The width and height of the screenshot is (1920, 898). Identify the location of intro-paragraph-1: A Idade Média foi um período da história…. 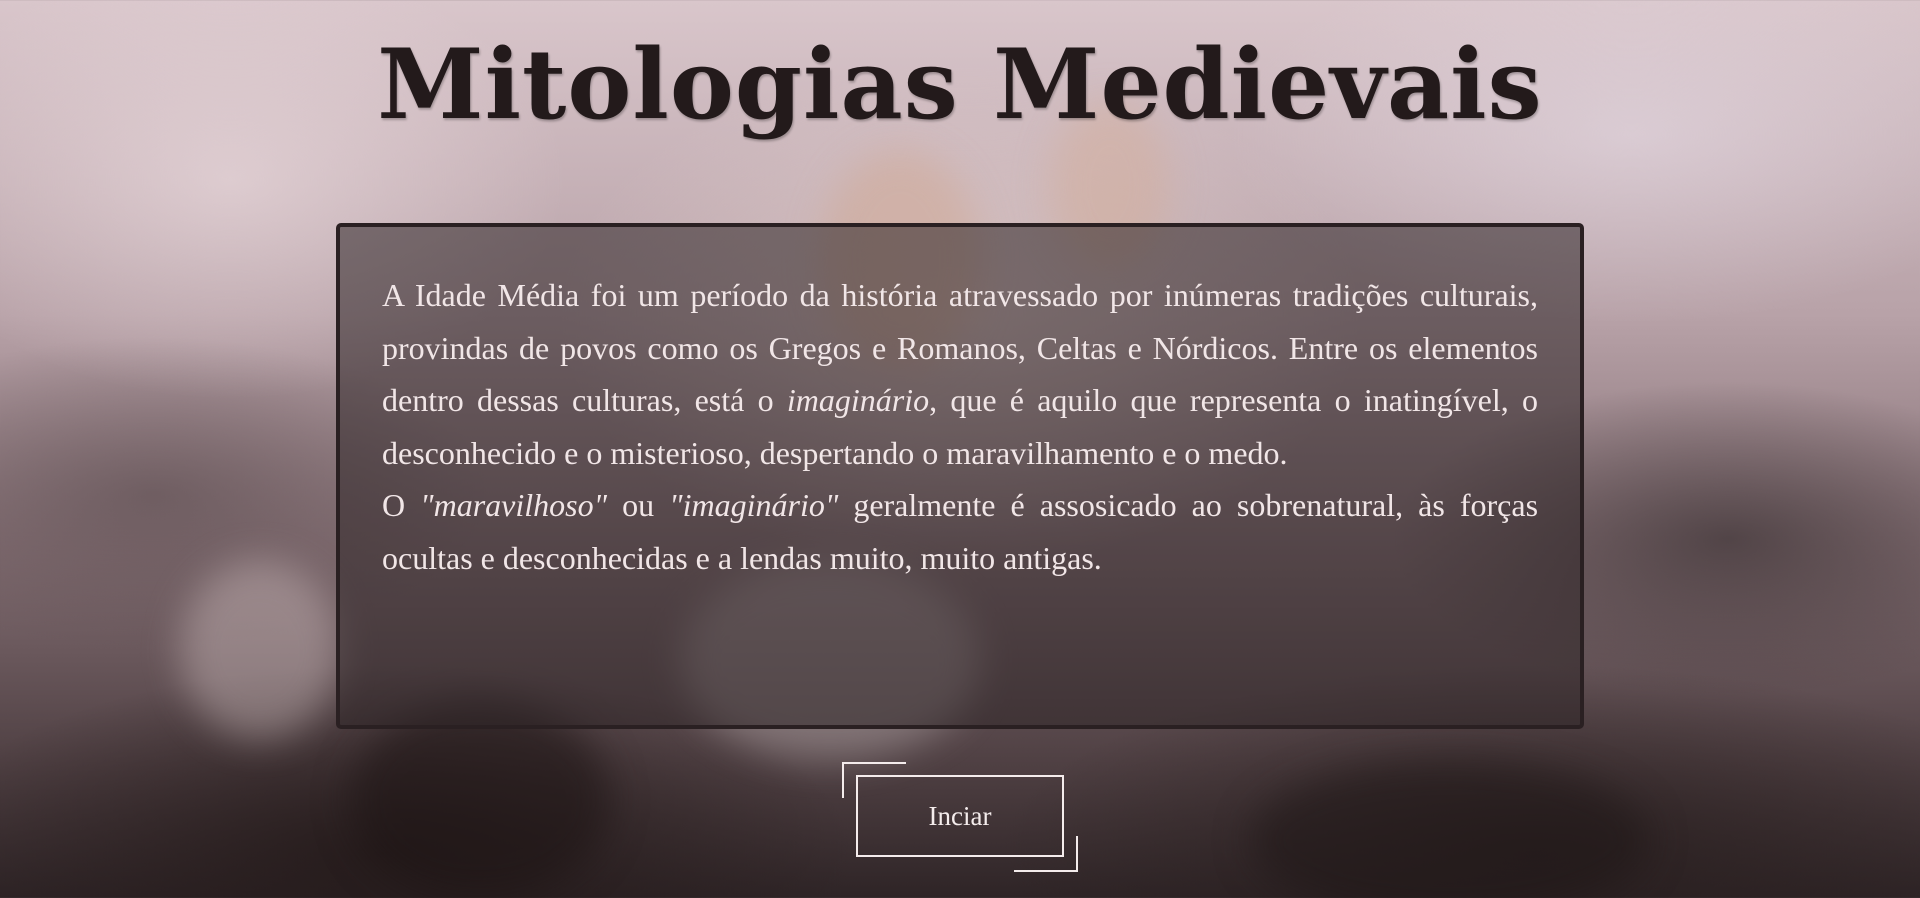
(960, 374).